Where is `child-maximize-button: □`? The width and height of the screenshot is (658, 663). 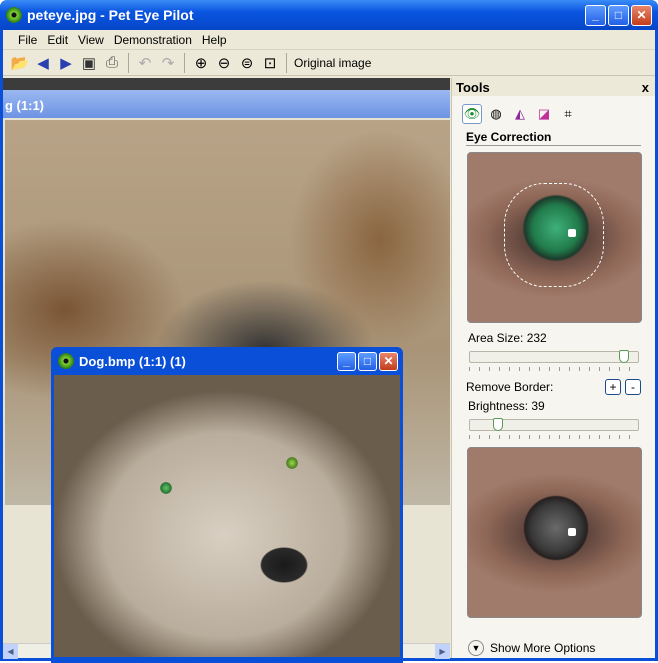 child-maximize-button: □ is located at coordinates (367, 361).